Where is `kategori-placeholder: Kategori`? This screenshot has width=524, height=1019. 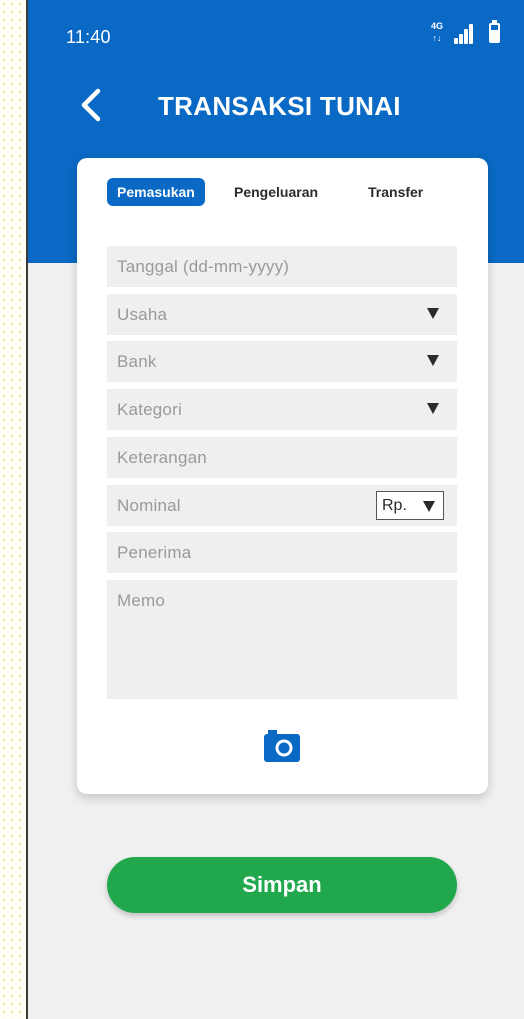 kategori-placeholder: Kategori is located at coordinates (149, 409).